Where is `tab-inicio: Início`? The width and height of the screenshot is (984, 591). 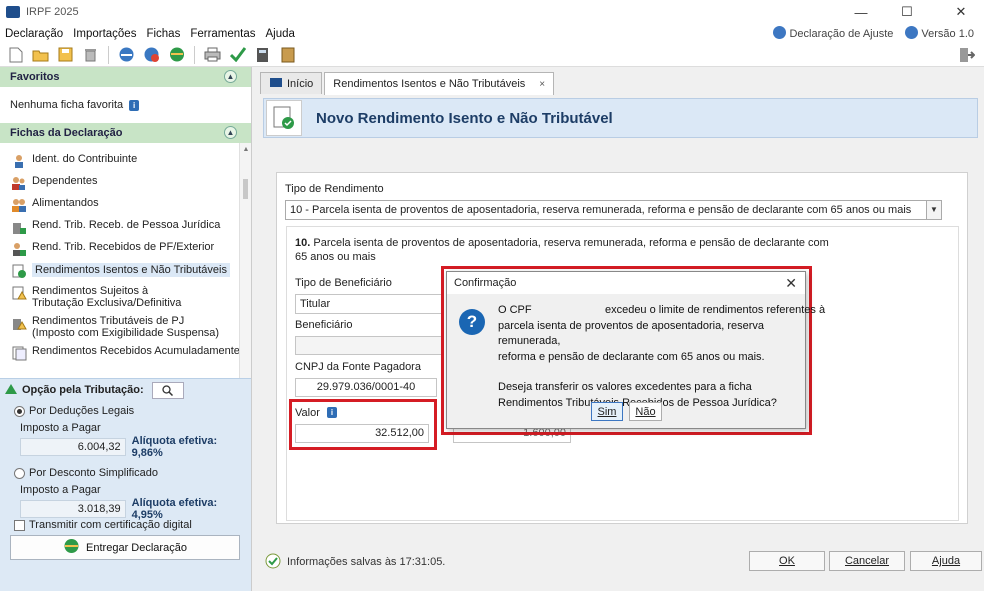
tab-inicio: Início is located at coordinates (291, 83).